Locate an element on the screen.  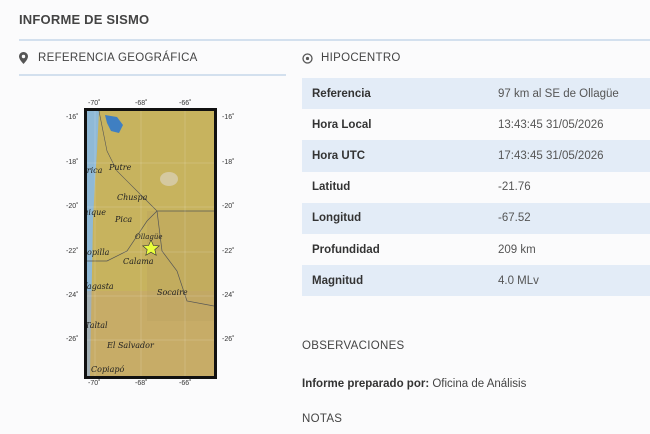
map-place-label: El Salvador is located at coordinates (130, 345).